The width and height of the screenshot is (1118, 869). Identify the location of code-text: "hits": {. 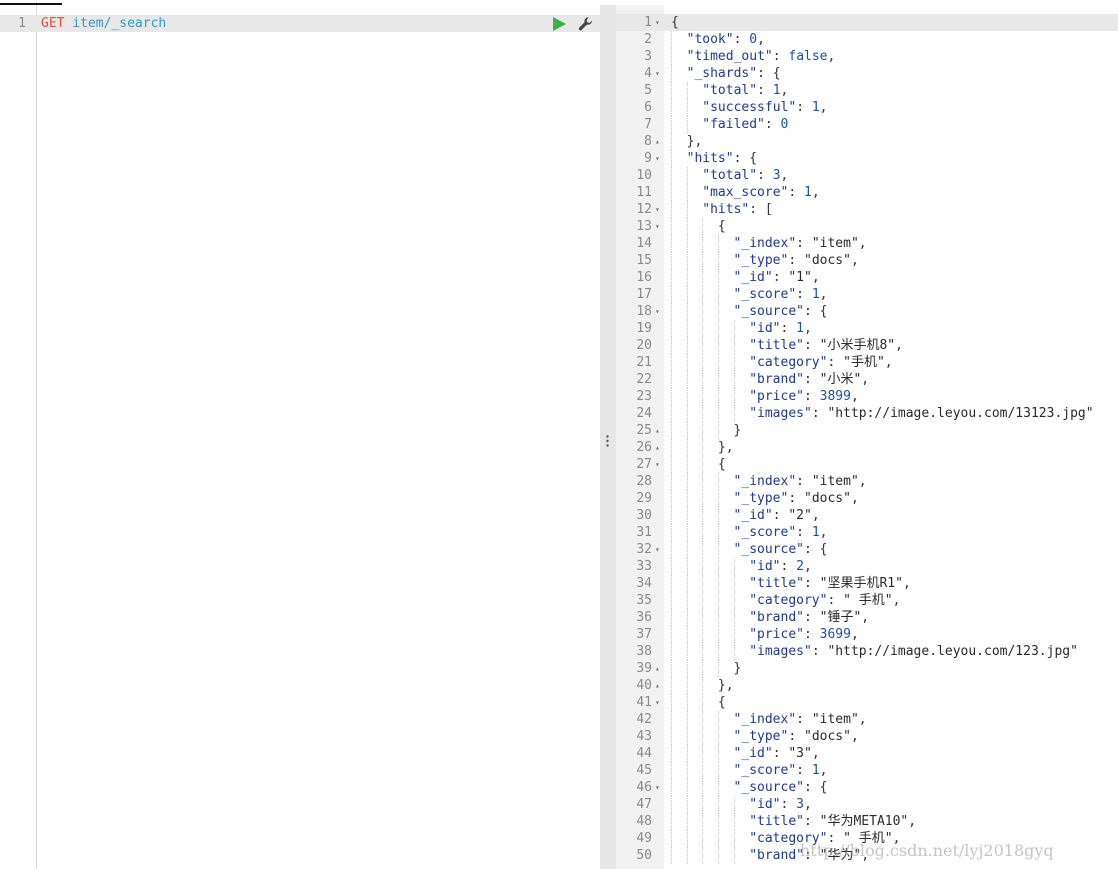
(722, 158).